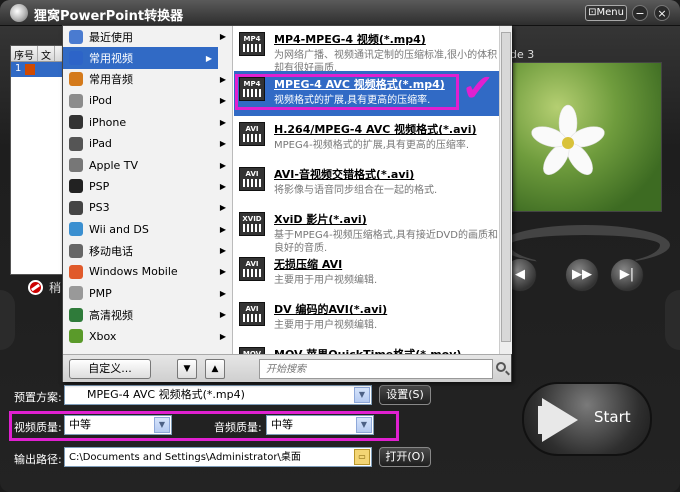 The height and width of the screenshot is (492, 680). What do you see at coordinates (147, 79) in the screenshot?
I see `category-item: 常用音频 ▶` at bounding box center [147, 79].